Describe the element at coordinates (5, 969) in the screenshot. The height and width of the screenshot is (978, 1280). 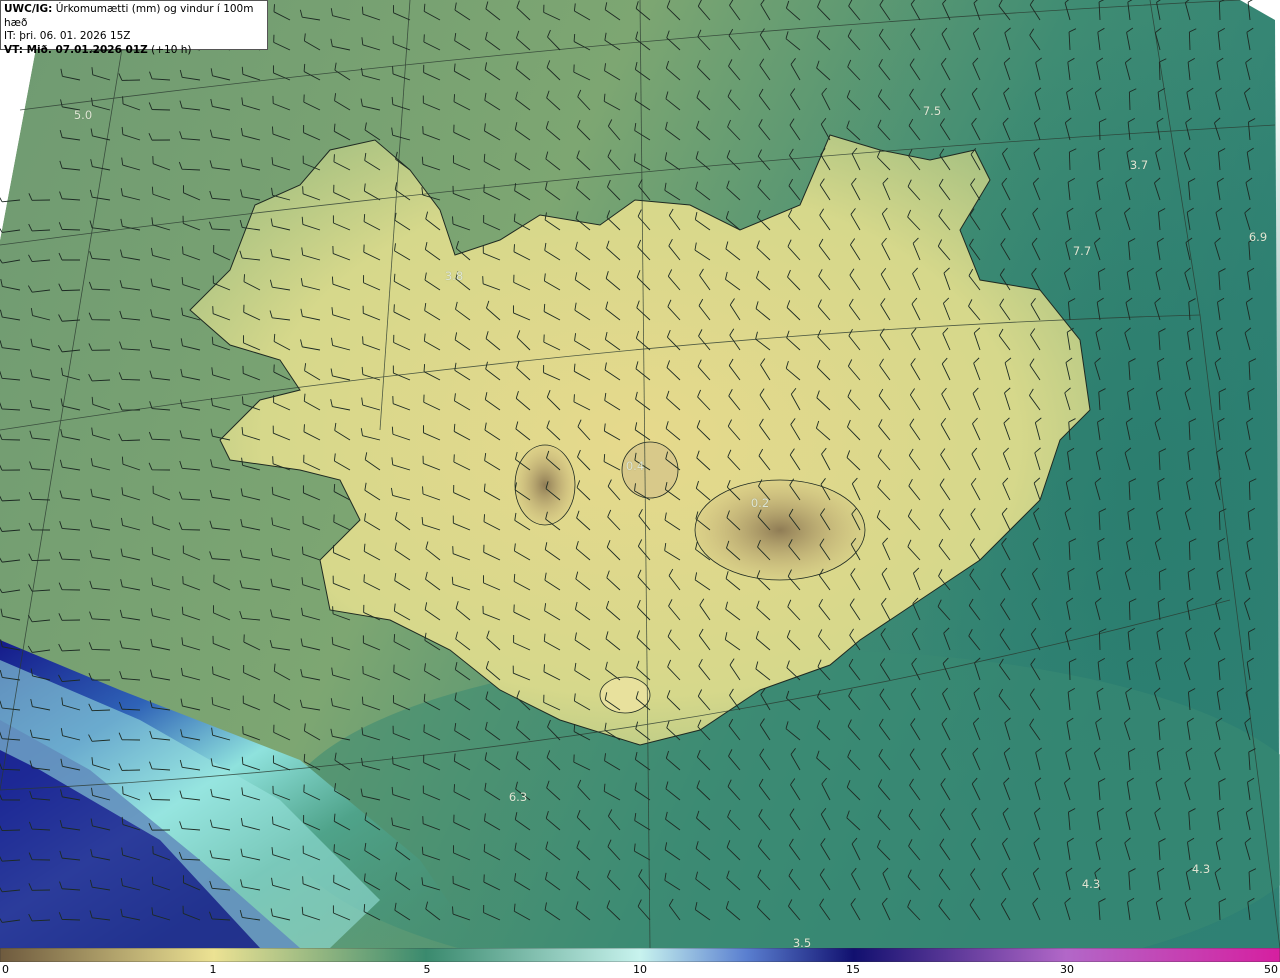
I see `colorbar-tick: 0` at that location.